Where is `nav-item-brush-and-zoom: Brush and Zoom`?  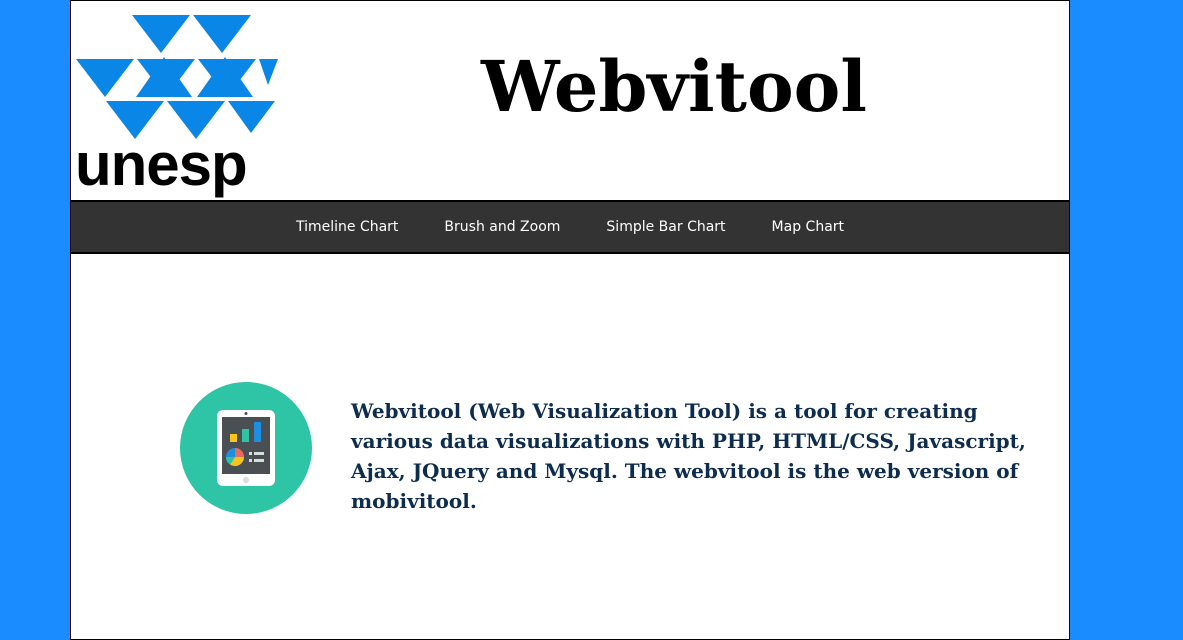 nav-item-brush-and-zoom: Brush and Zoom is located at coordinates (502, 227).